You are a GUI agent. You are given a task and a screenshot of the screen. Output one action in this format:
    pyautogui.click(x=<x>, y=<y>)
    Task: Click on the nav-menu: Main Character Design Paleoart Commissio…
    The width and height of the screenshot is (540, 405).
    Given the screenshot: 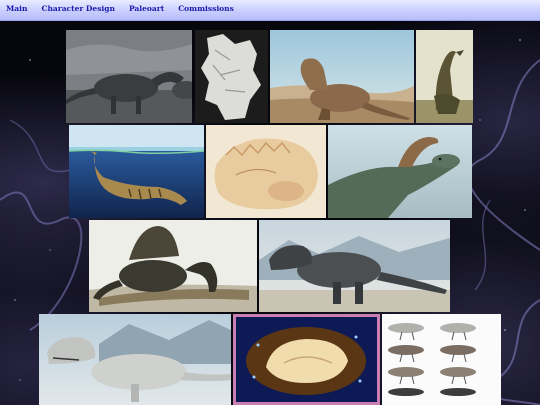 What is the action you would take?
    pyautogui.click(x=120, y=8)
    